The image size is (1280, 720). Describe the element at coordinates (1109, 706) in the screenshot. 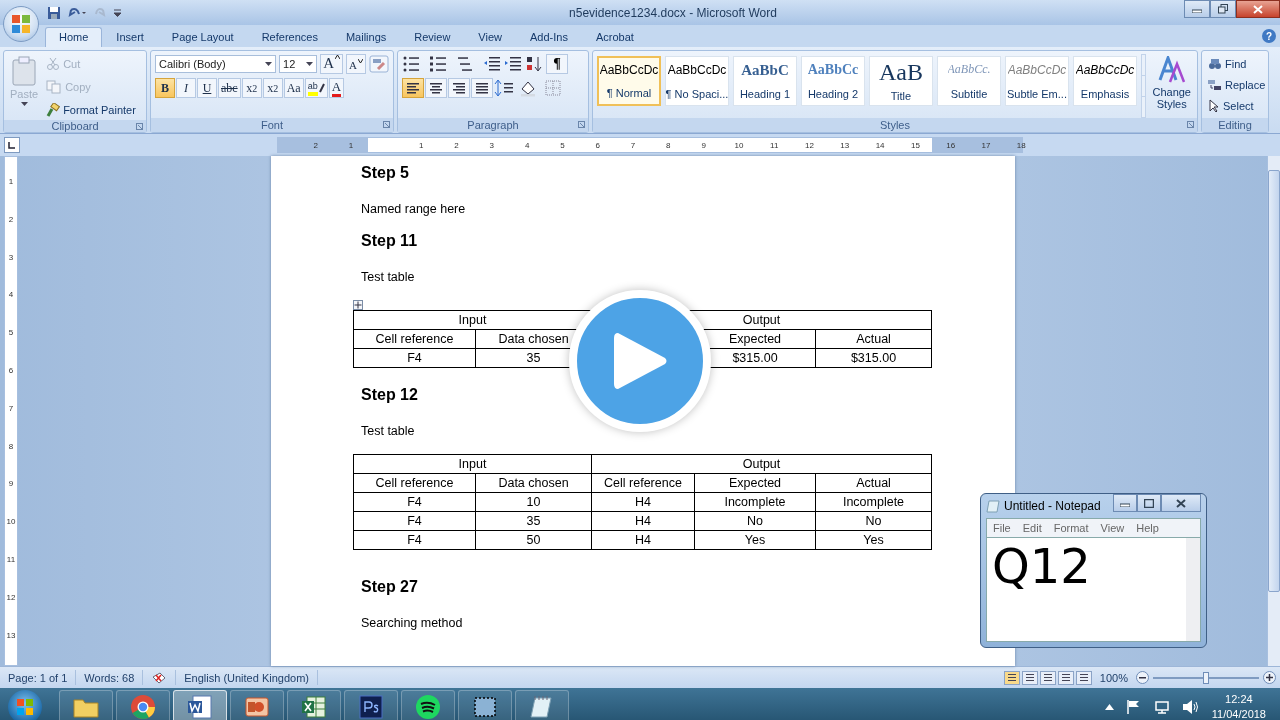

I see `show-hidden-icons-icon` at that location.